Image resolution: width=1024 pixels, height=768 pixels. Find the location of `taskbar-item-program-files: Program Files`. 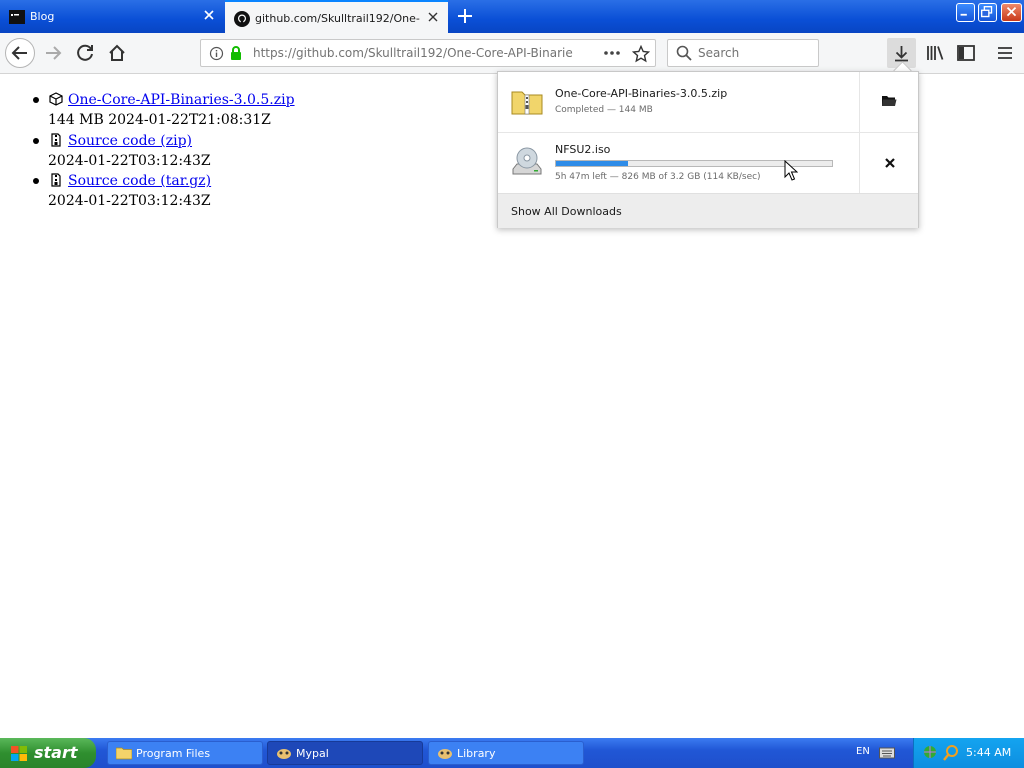

taskbar-item-program-files: Program Files is located at coordinates (185, 753).